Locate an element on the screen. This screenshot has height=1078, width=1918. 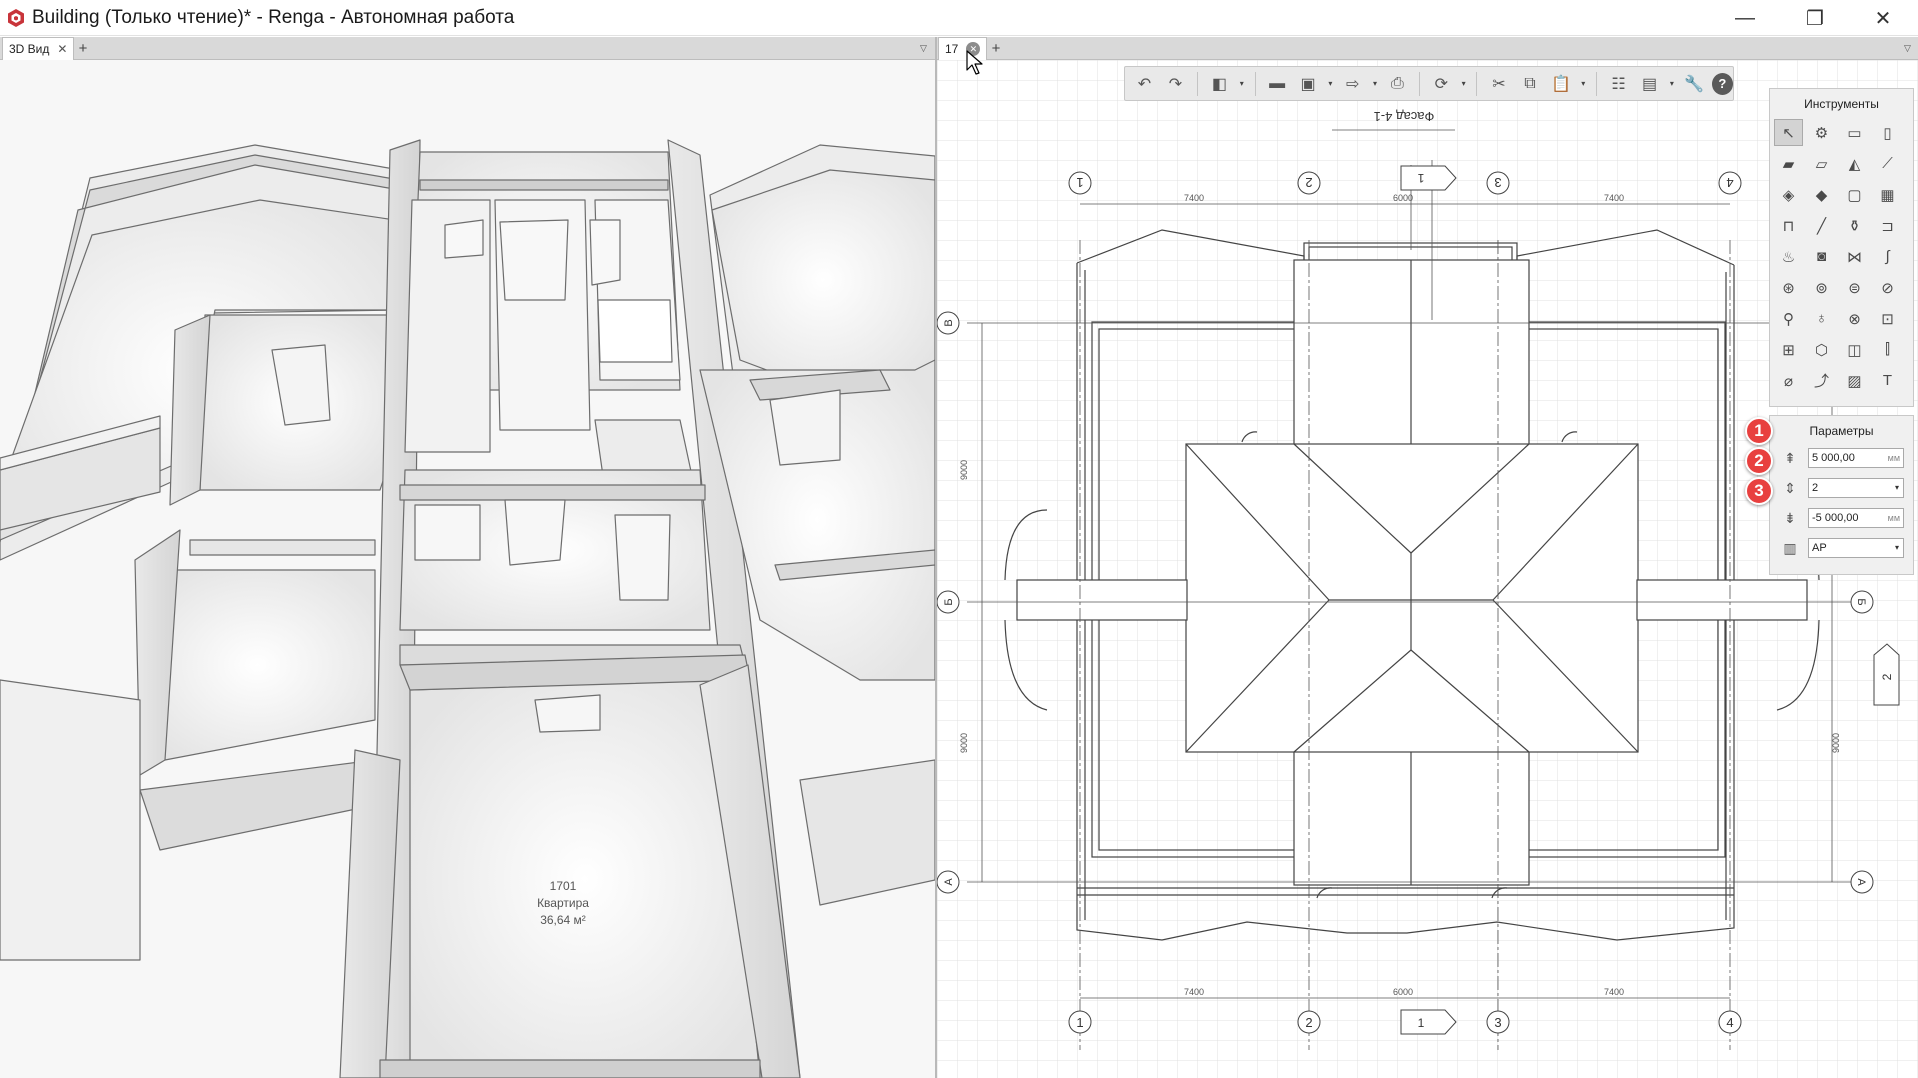
sync-icon: ⟳ is located at coordinates (1441, 84).